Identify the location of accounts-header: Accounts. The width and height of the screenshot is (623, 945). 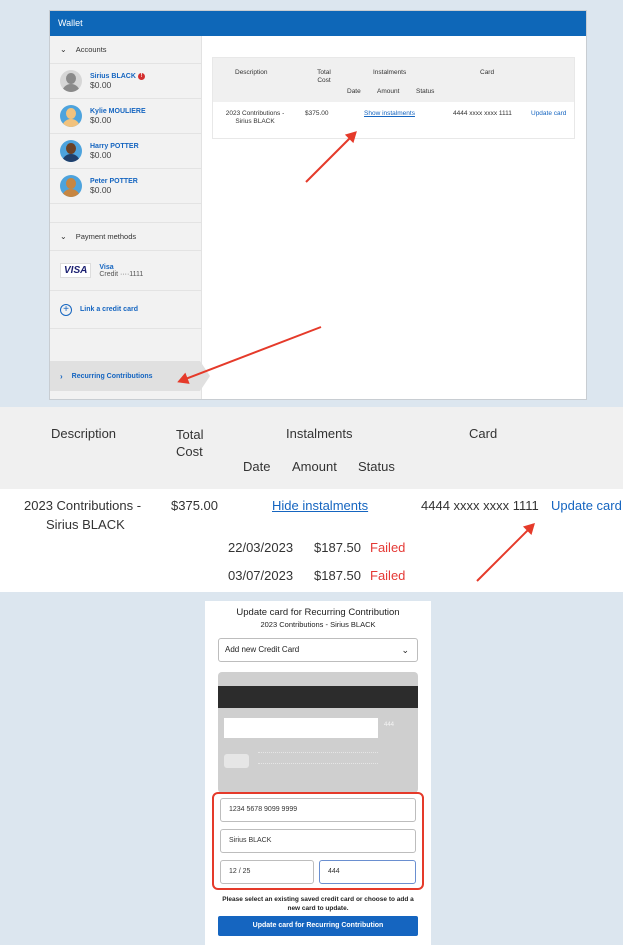
(91, 49).